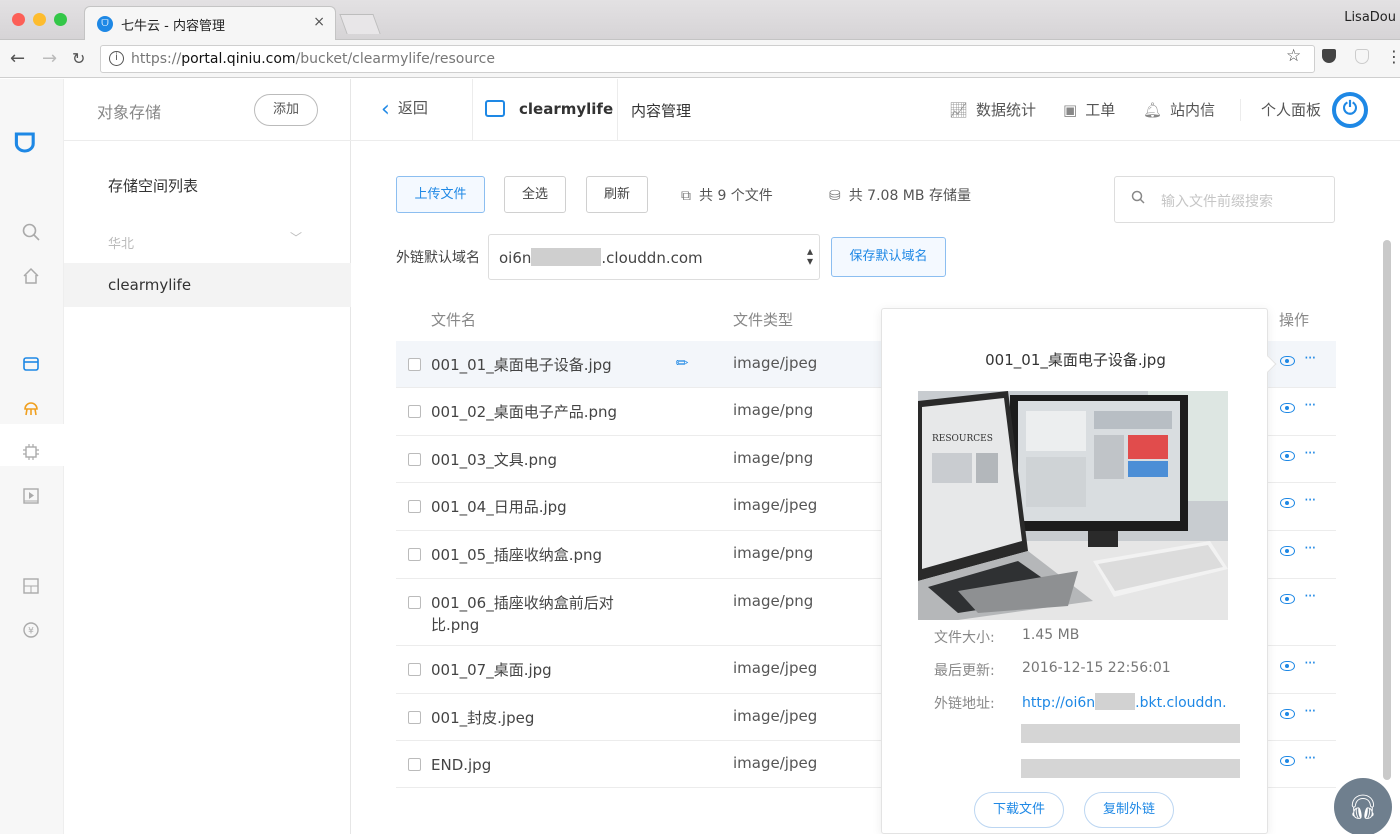 This screenshot has height=834, width=1400. What do you see at coordinates (440, 194) in the screenshot?
I see `upload-button: 上传文件` at bounding box center [440, 194].